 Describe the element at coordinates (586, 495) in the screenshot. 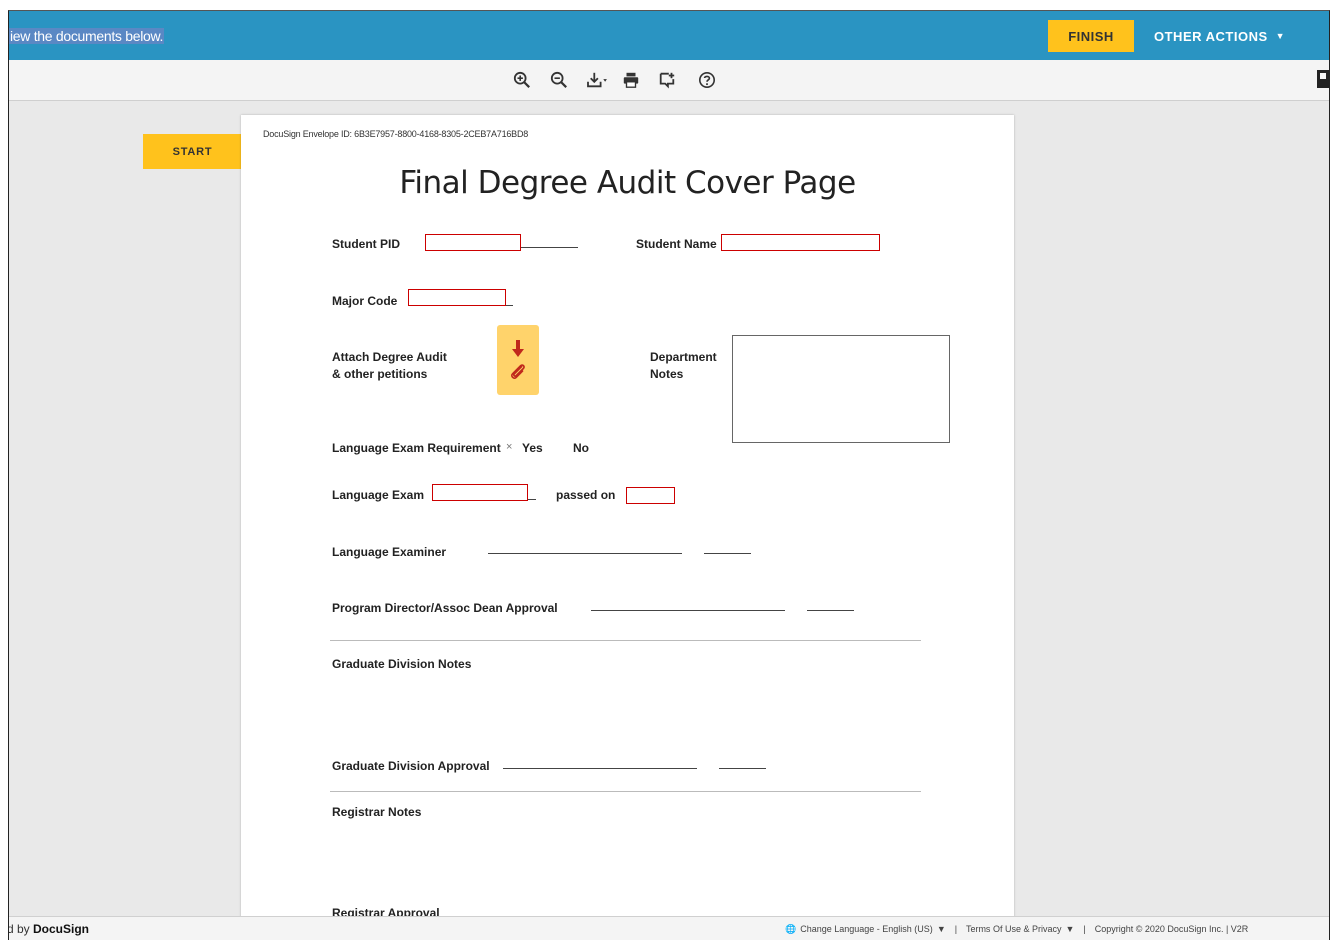

I see `passed-on-label: passed on` at that location.